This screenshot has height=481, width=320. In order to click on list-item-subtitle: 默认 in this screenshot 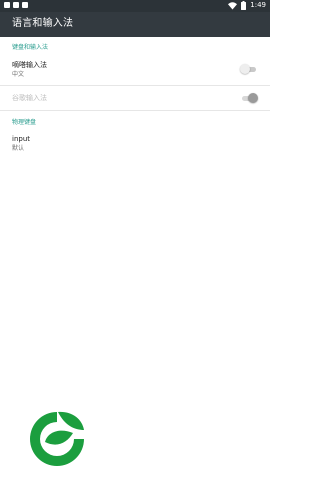, I will do `click(18, 148)`.